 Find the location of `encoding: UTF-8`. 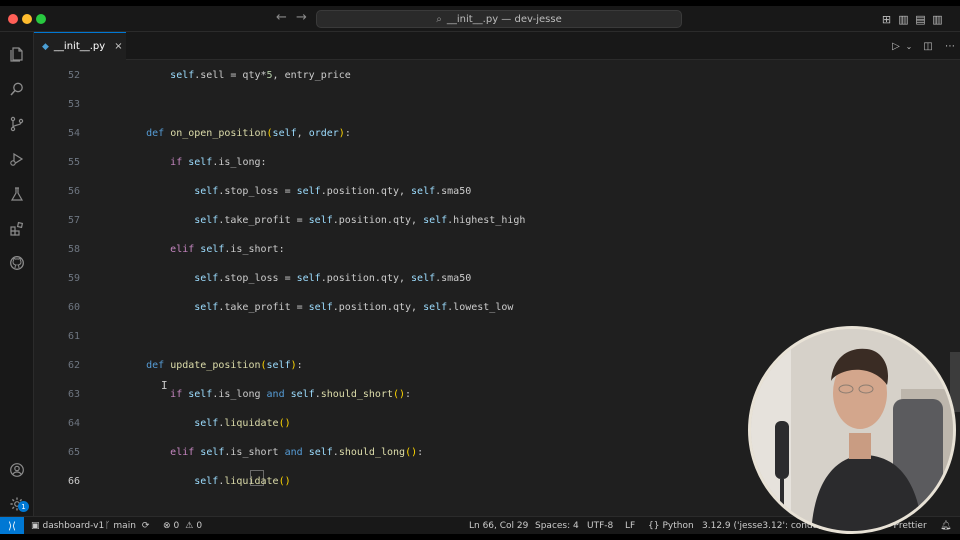

encoding: UTF-8 is located at coordinates (600, 525).